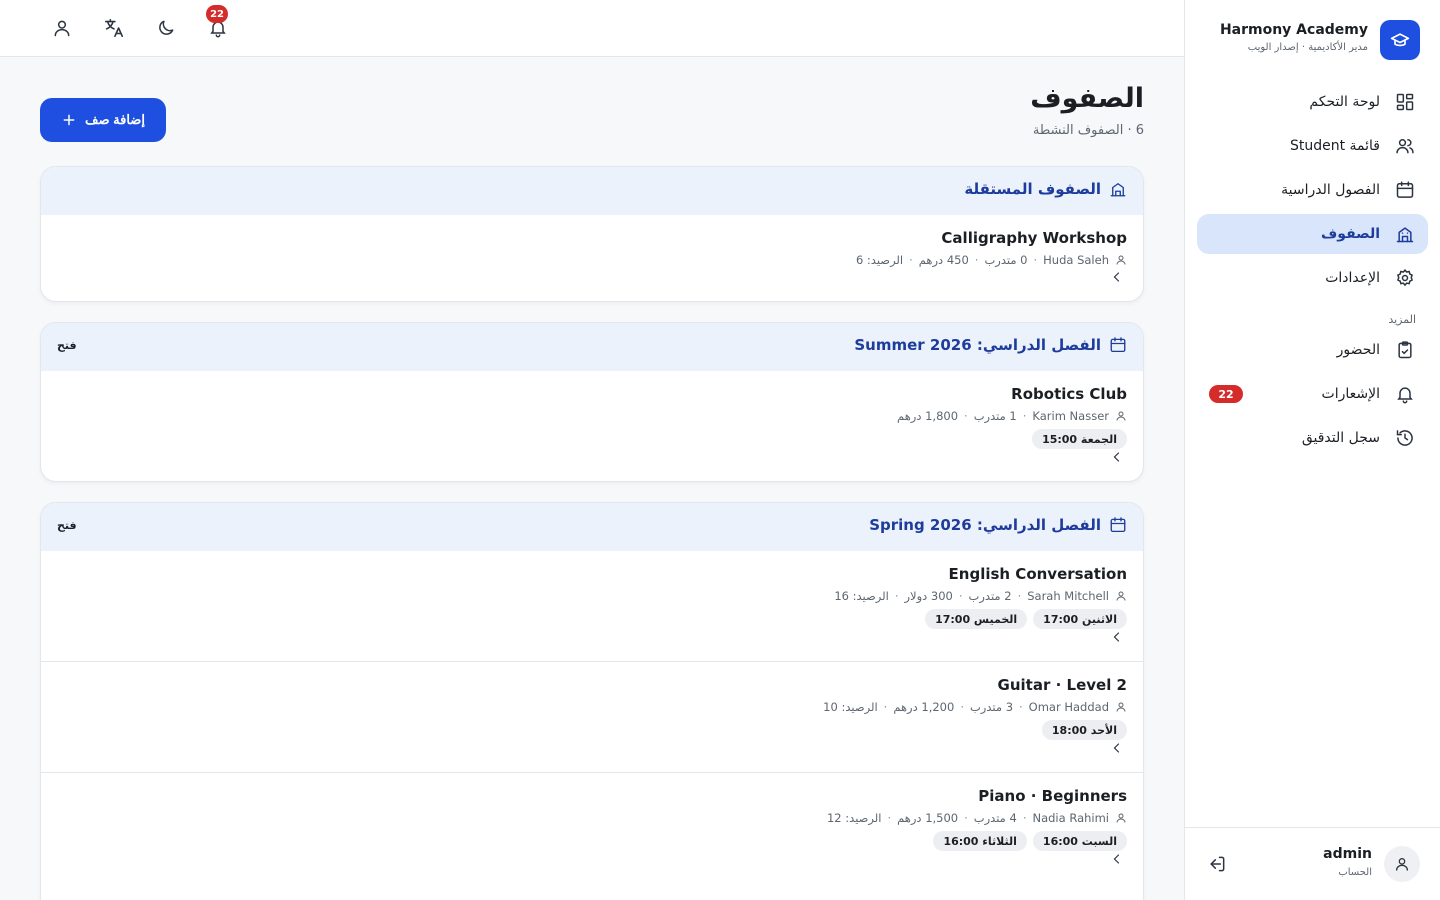 The width and height of the screenshot is (1440, 900). I want to click on class-teacher: Karim Nasser, so click(1070, 416).